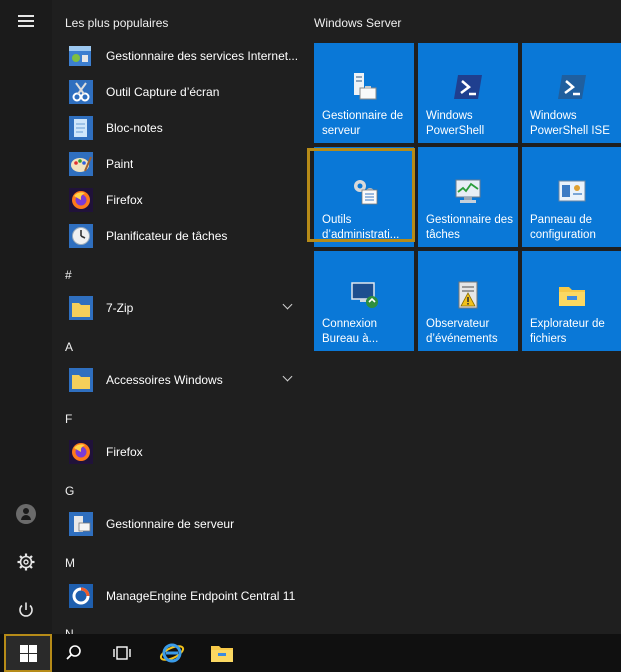 This screenshot has height=672, width=621. Describe the element at coordinates (26, 610) in the screenshot. I see `power-icon` at that location.